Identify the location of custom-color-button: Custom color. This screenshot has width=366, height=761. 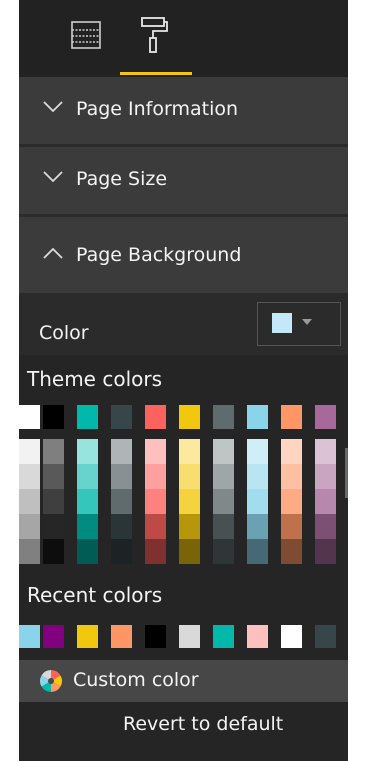
(183, 681).